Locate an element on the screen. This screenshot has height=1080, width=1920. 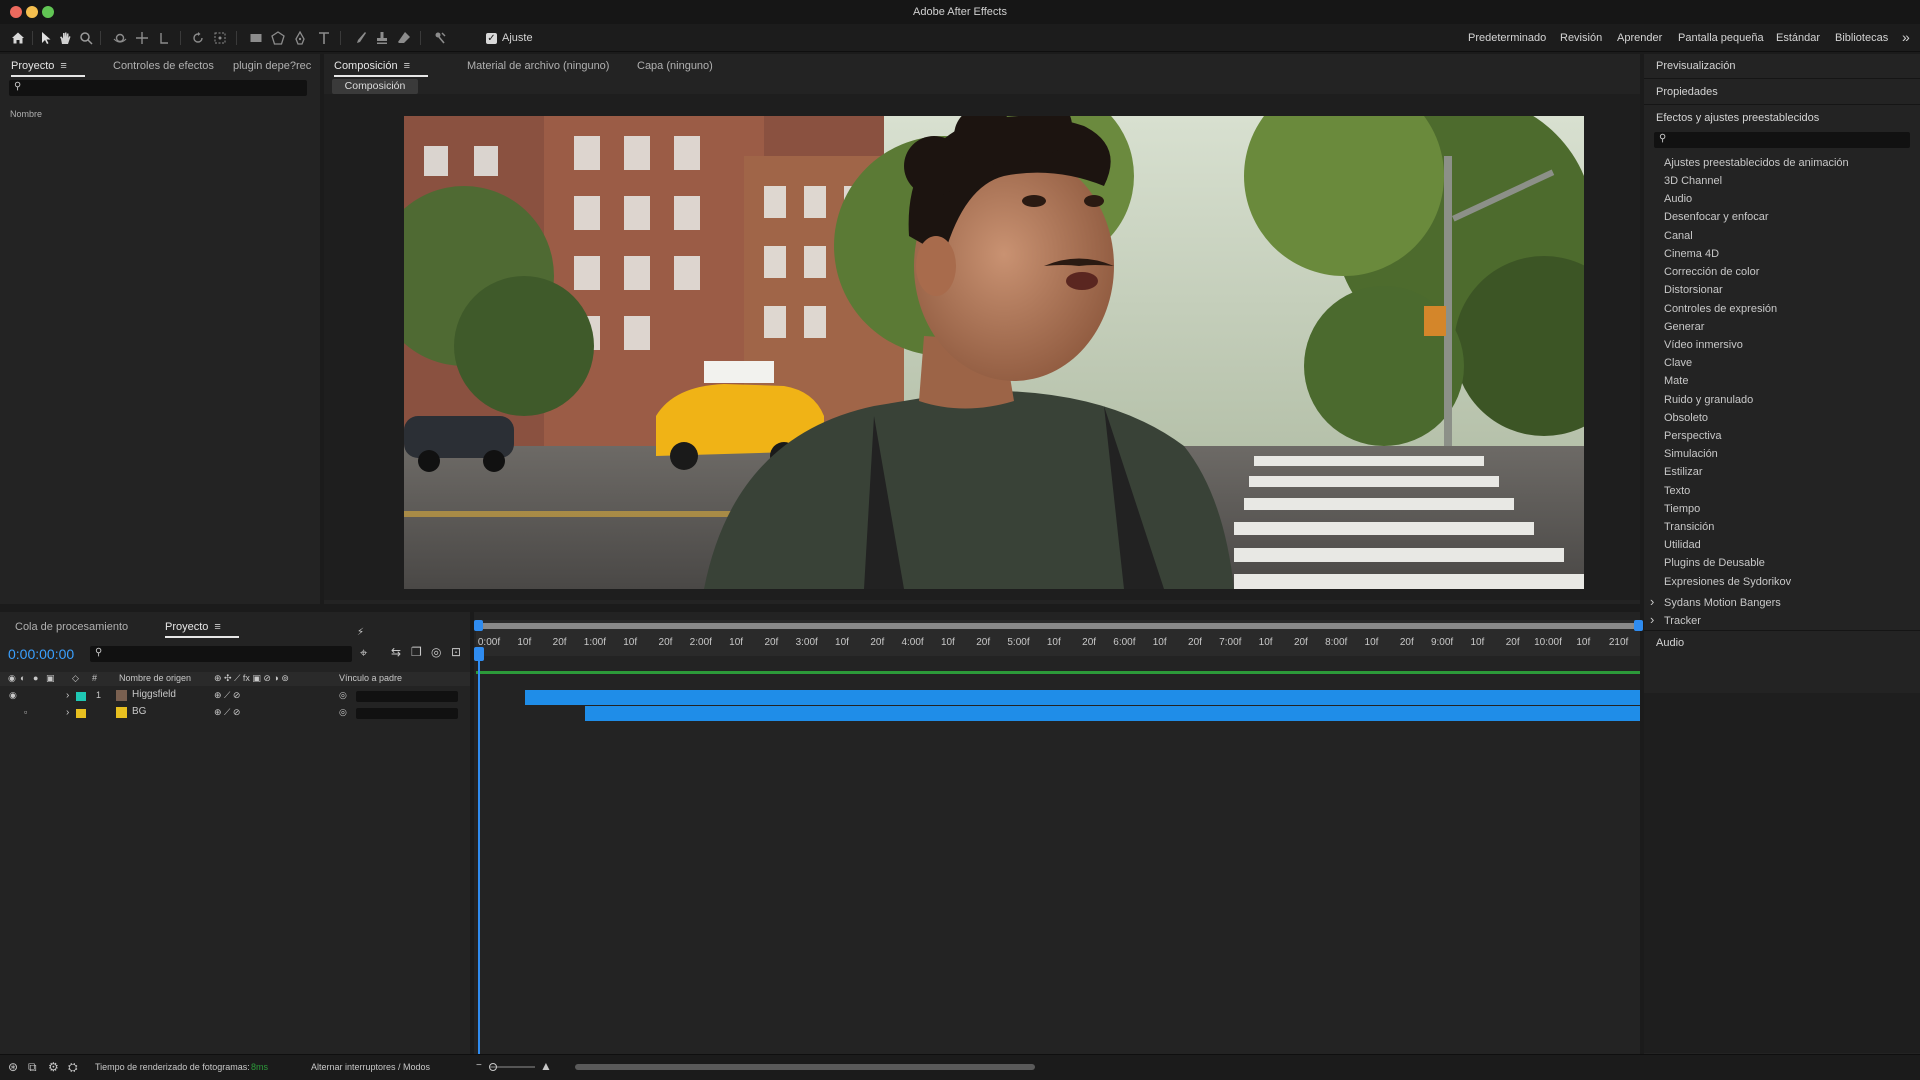
effect-category: Expresiones de Sydorikov is located at coordinates (1727, 582).